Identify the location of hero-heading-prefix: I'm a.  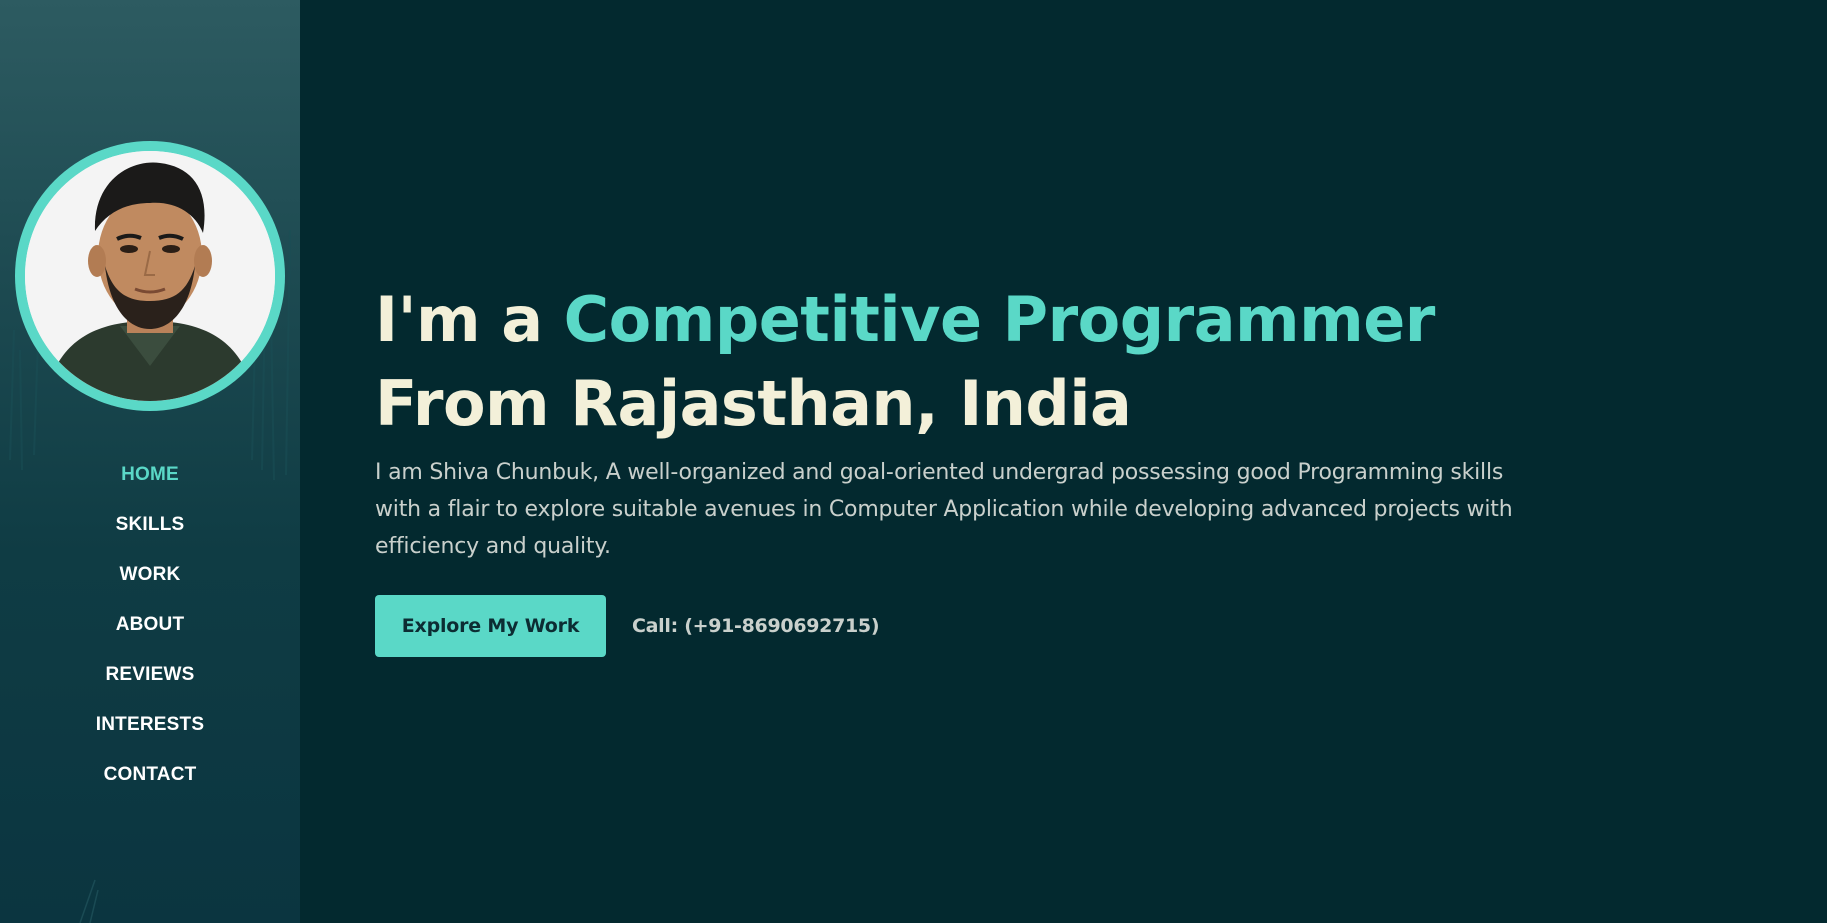
(469, 319).